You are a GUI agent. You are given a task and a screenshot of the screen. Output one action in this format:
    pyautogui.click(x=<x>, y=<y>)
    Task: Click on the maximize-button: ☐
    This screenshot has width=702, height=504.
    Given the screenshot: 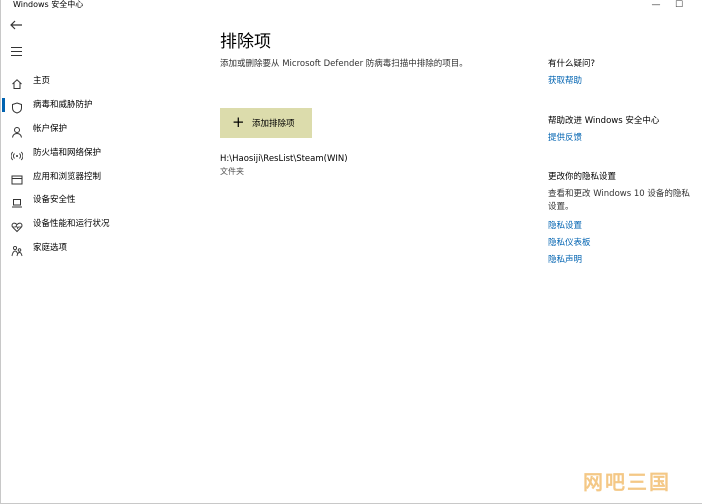 What is the action you would take?
    pyautogui.click(x=679, y=5)
    